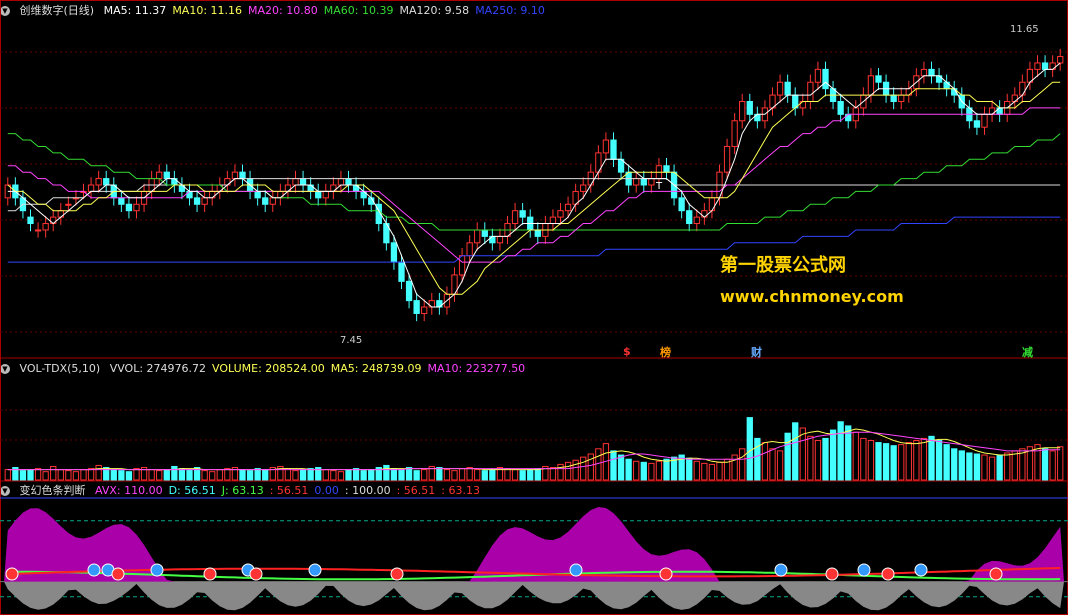  What do you see at coordinates (665, 352) in the screenshot?
I see `event-bang: 榜` at bounding box center [665, 352].